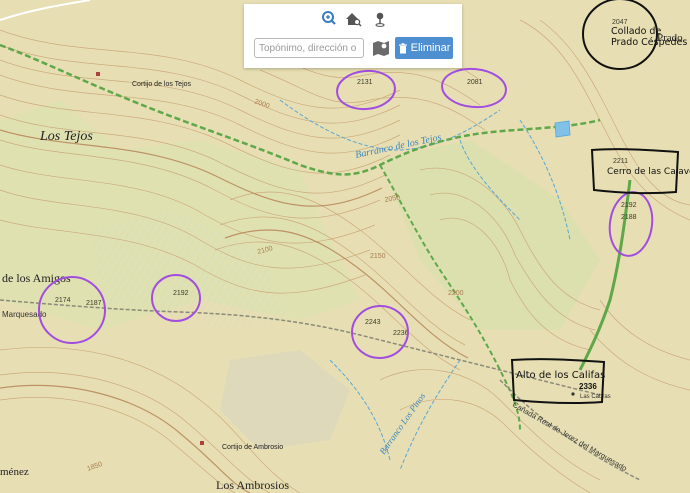  Describe the element at coordinates (353, 36) in the screenshot. I see `map-toolbar: Eliminar` at that location.